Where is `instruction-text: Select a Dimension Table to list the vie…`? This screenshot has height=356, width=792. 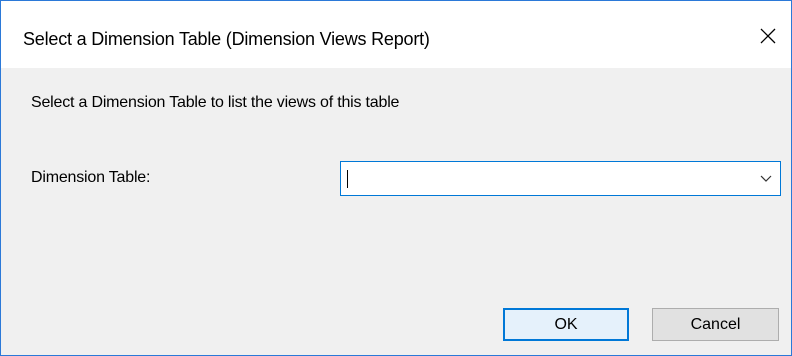
instruction-text: Select a Dimension Table to list the vie… is located at coordinates (215, 102).